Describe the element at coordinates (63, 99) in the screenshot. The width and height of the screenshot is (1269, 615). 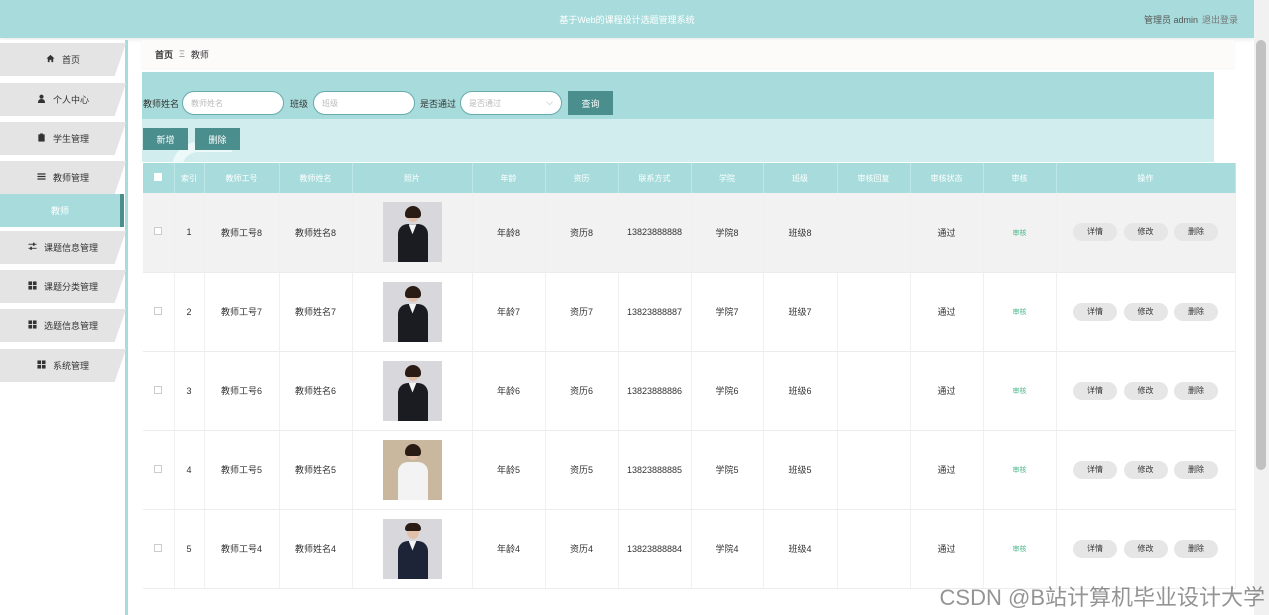
I see `sidebar-item-profile: 个人中心` at that location.